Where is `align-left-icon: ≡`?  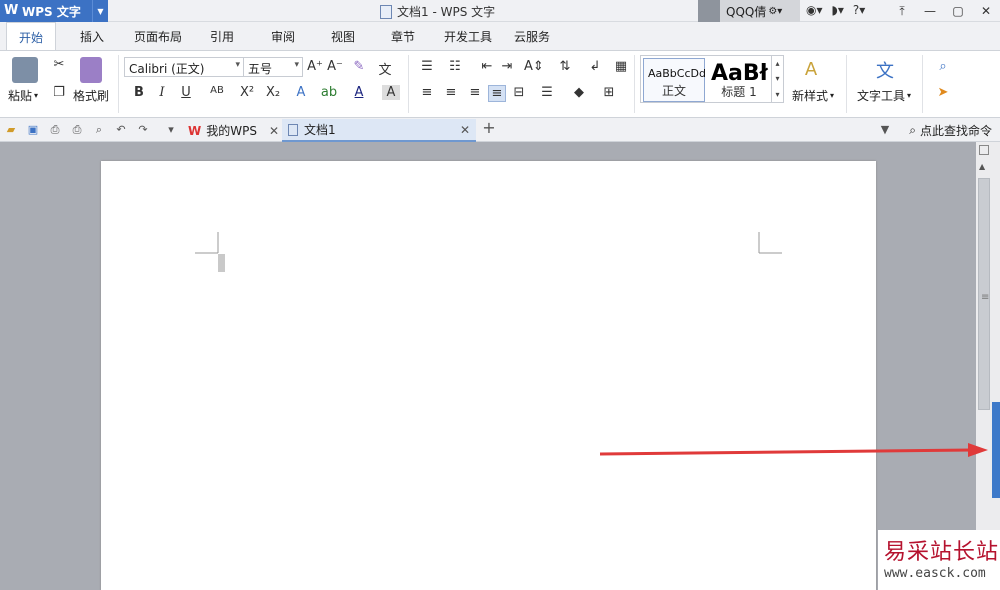 align-left-icon: ≡ is located at coordinates (427, 92).